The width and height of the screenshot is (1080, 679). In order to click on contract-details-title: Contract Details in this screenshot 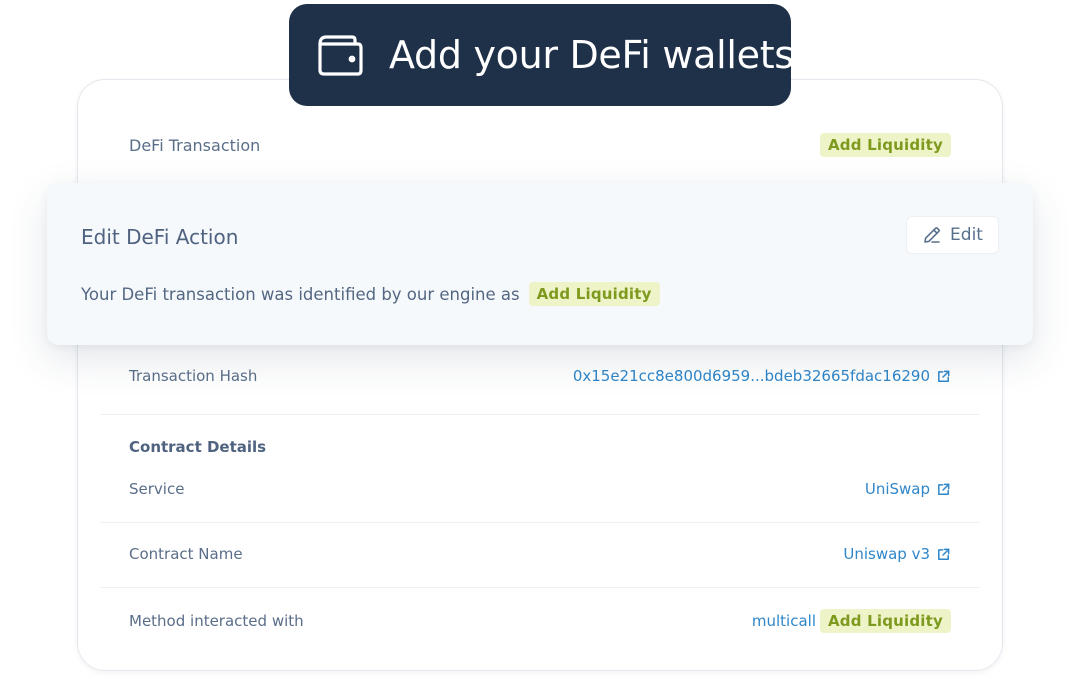, I will do `click(198, 447)`.